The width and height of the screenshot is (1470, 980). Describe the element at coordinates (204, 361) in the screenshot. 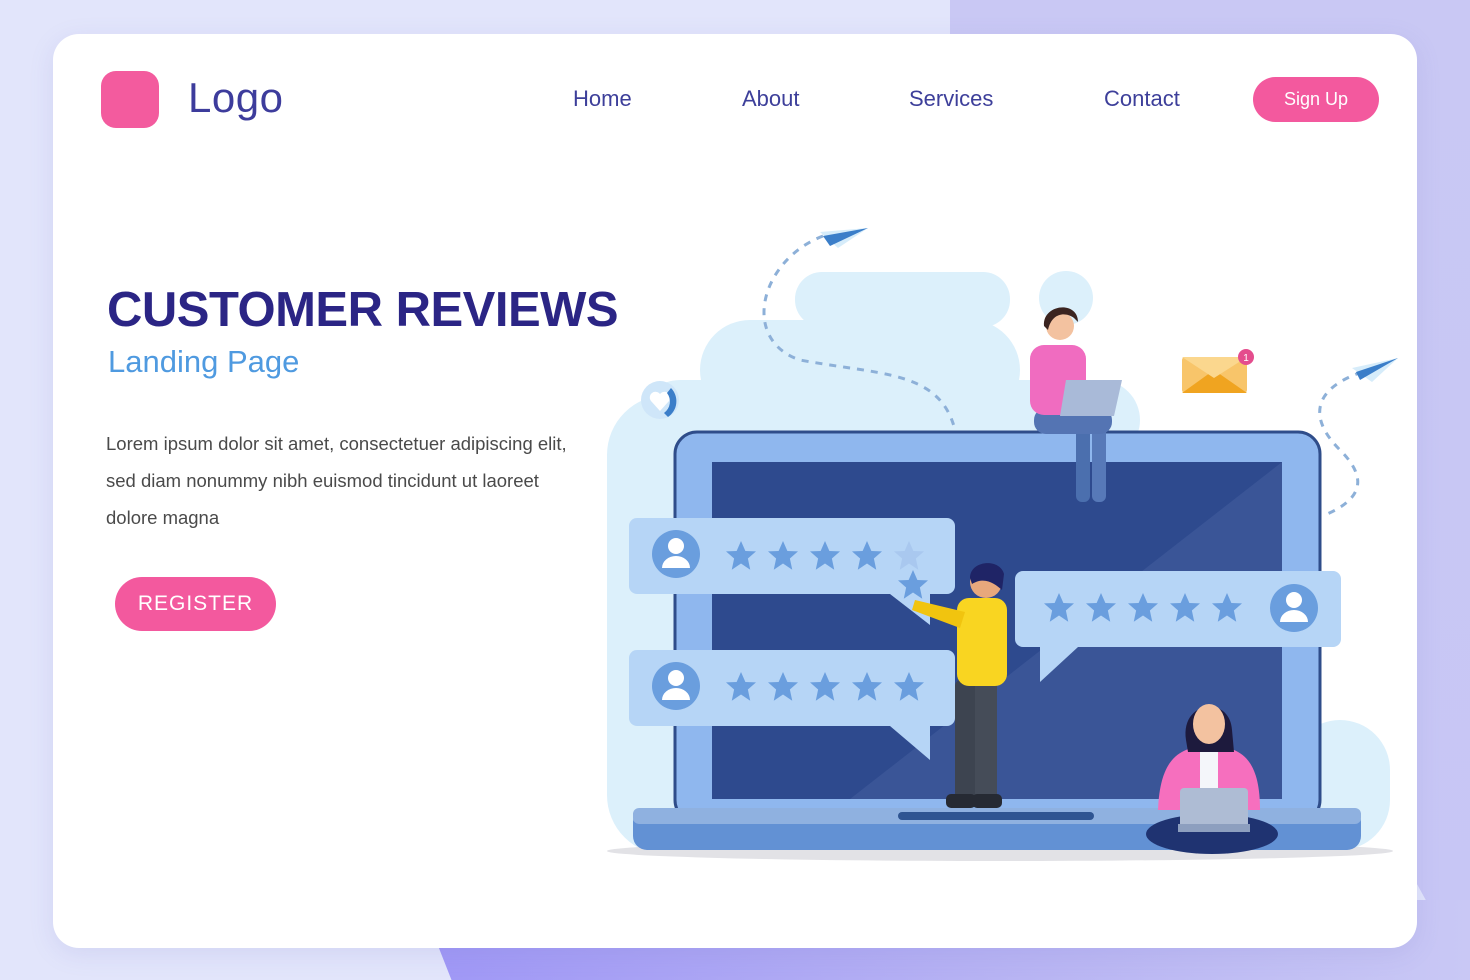

I see `hero-subtitle: Landing Page` at that location.